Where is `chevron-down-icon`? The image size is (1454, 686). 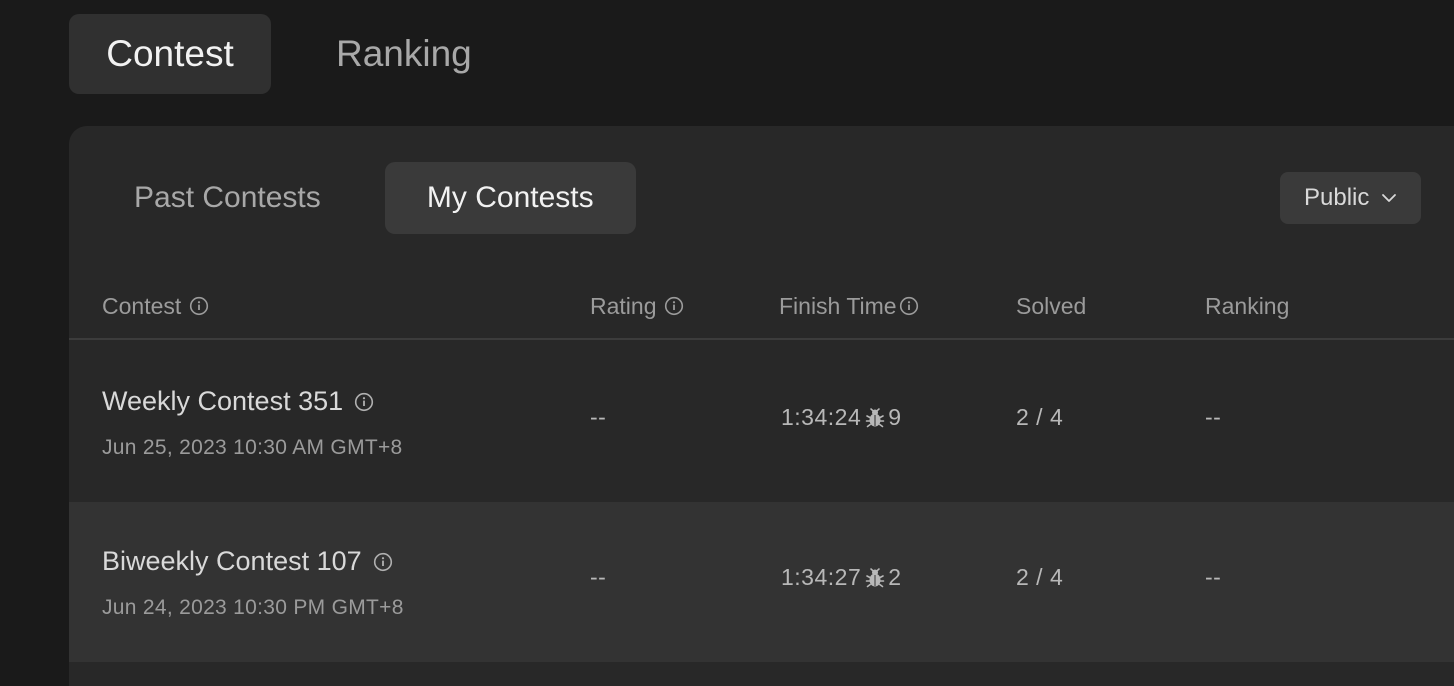
chevron-down-icon is located at coordinates (1389, 198).